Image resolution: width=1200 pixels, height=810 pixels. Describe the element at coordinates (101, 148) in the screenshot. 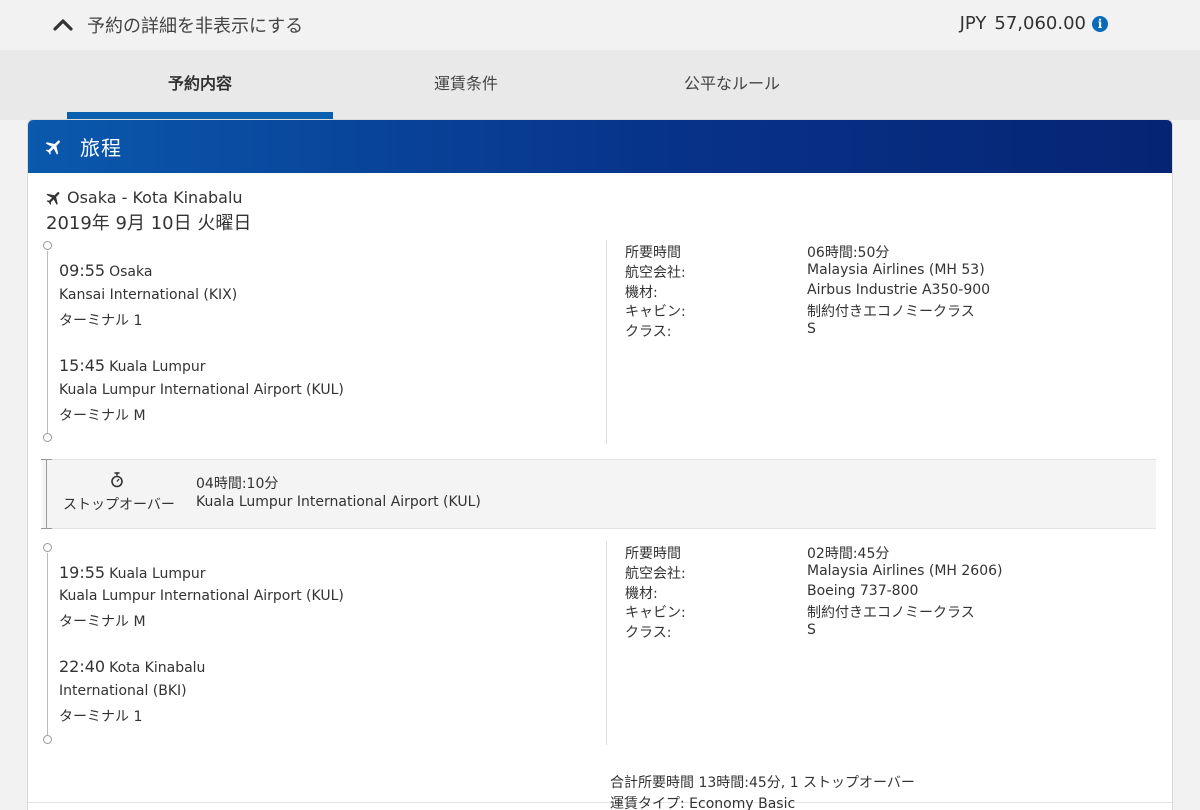

I see `itinerary-title: 旅程` at that location.